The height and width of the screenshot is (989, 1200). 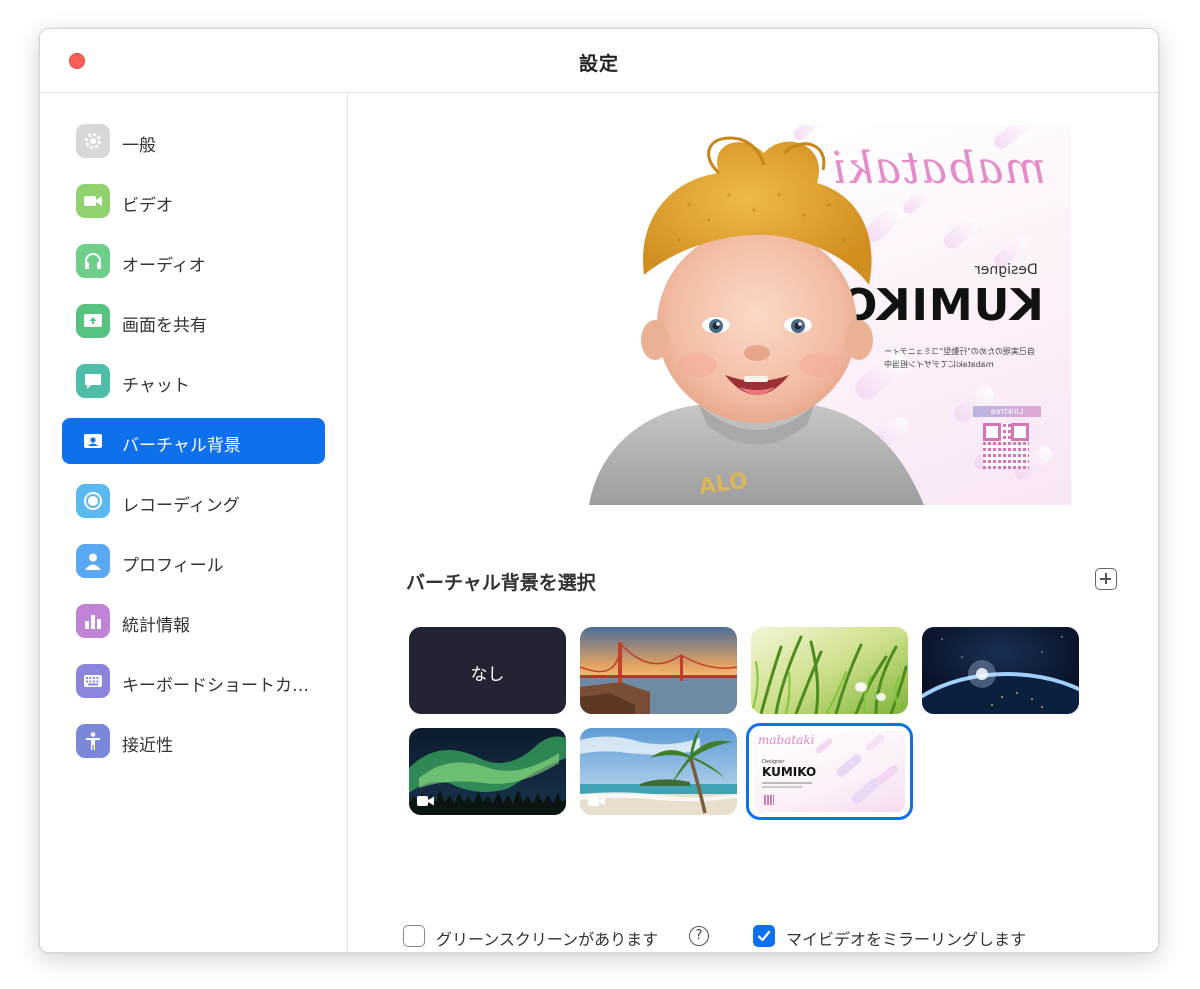 What do you see at coordinates (658, 771) in the screenshot?
I see `background-thumb-beach` at bounding box center [658, 771].